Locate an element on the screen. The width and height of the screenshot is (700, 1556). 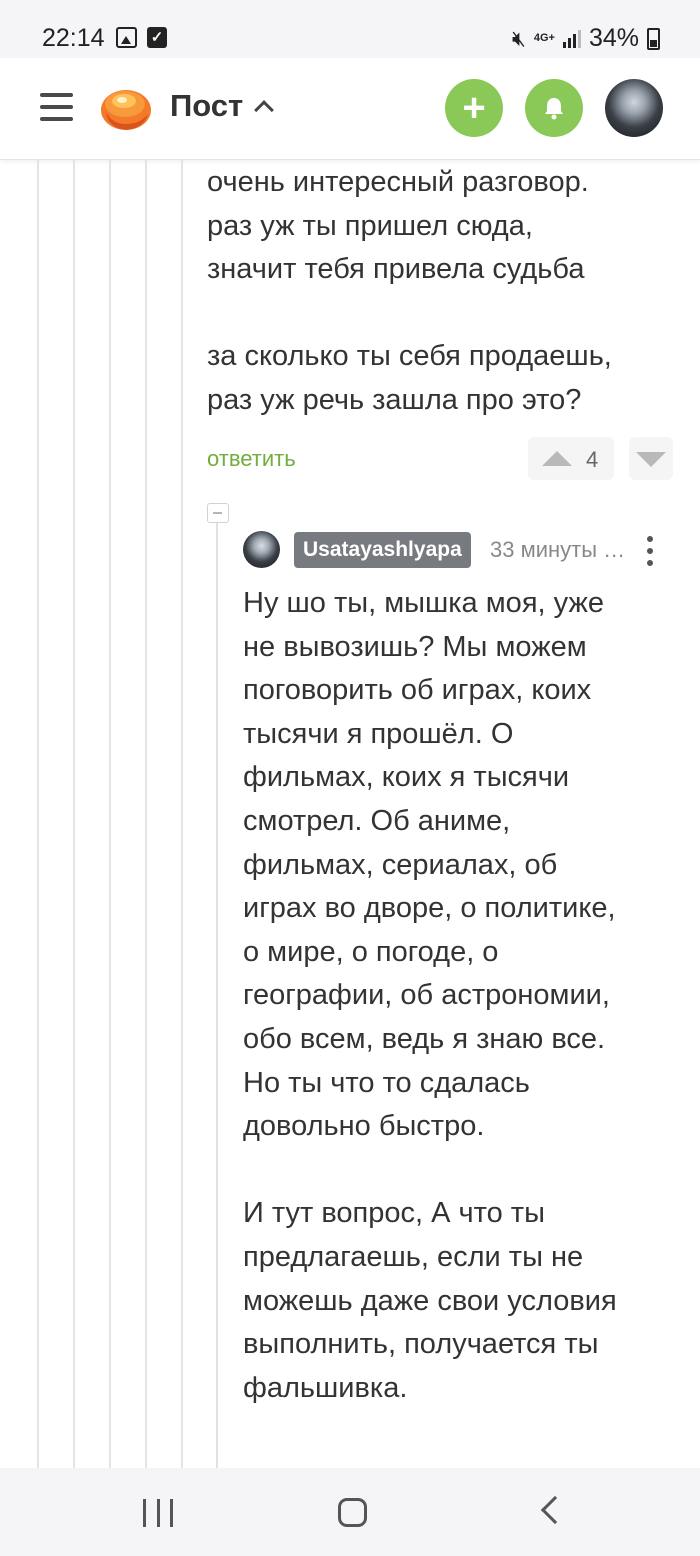
battery-level: 34% is located at coordinates (613, 38).